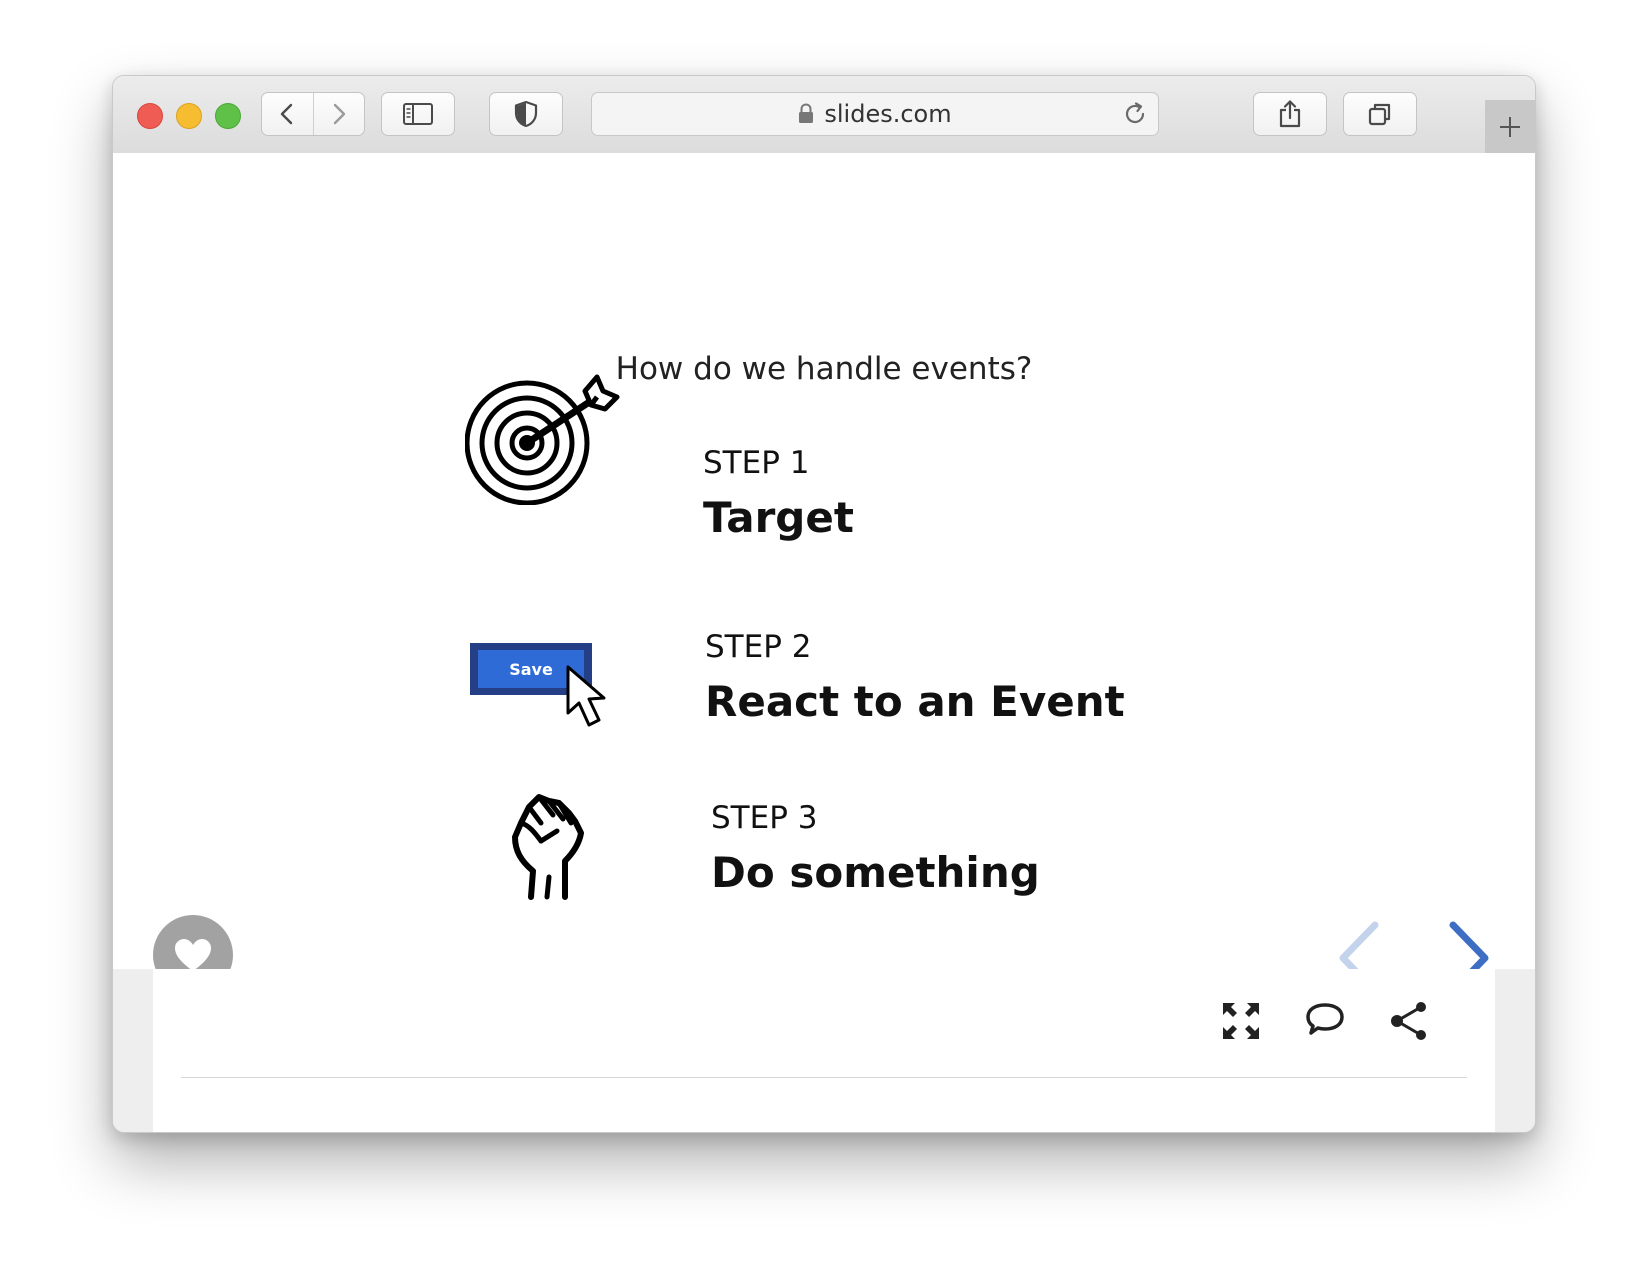 The image size is (1642, 1274). I want to click on new-tab-button, so click(1510, 126).